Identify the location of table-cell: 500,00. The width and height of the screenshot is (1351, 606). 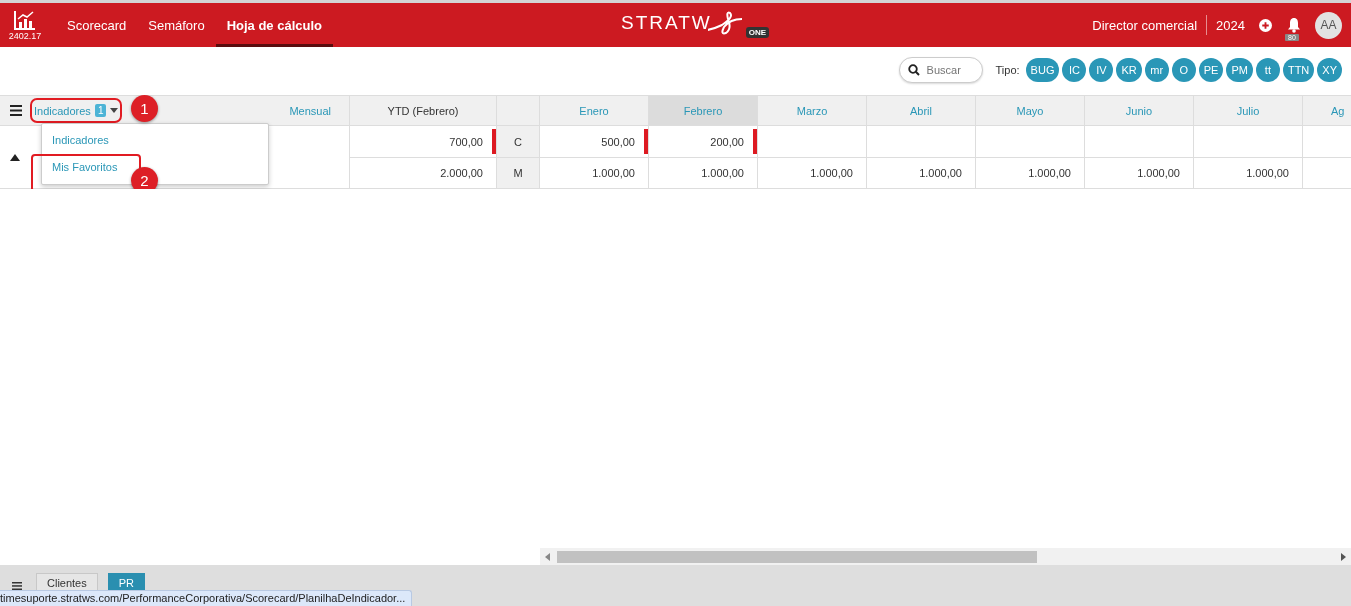
(594, 142).